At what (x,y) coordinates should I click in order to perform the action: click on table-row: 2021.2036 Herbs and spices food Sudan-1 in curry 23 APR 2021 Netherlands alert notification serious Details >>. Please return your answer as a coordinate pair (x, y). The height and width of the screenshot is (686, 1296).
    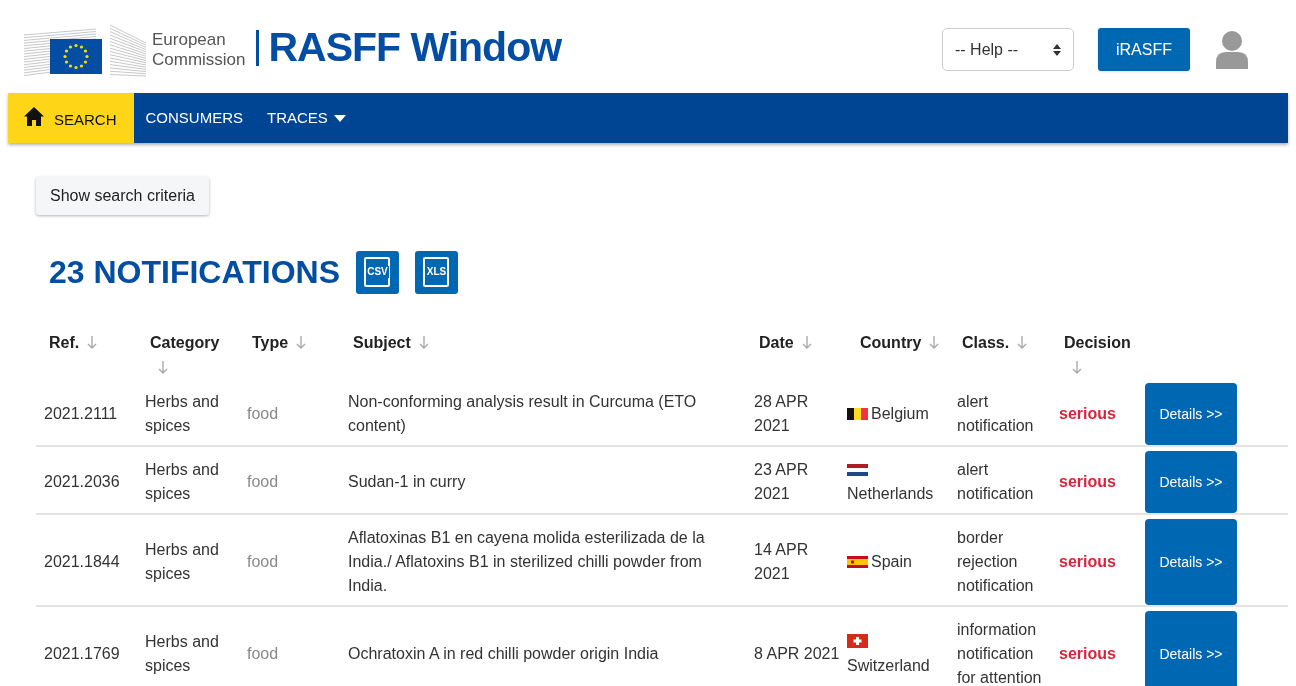
    Looking at the image, I should click on (662, 483).